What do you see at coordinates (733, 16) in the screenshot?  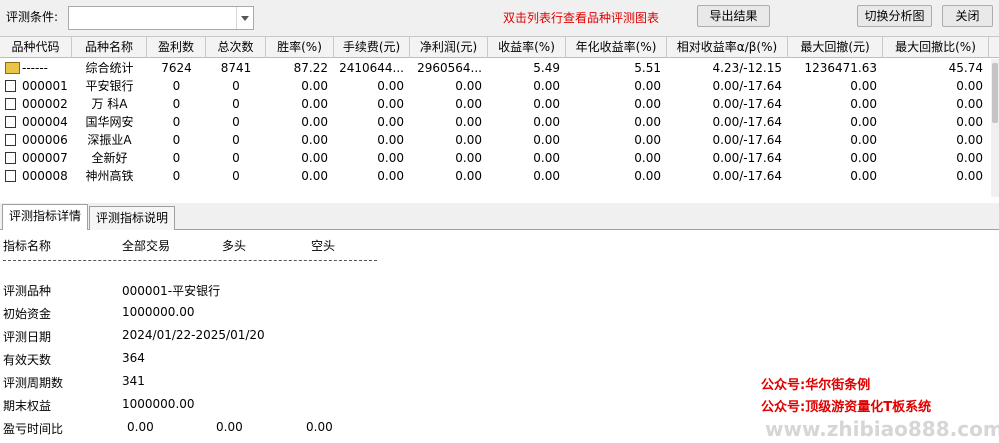 I see `export-results-button: 导出结果` at bounding box center [733, 16].